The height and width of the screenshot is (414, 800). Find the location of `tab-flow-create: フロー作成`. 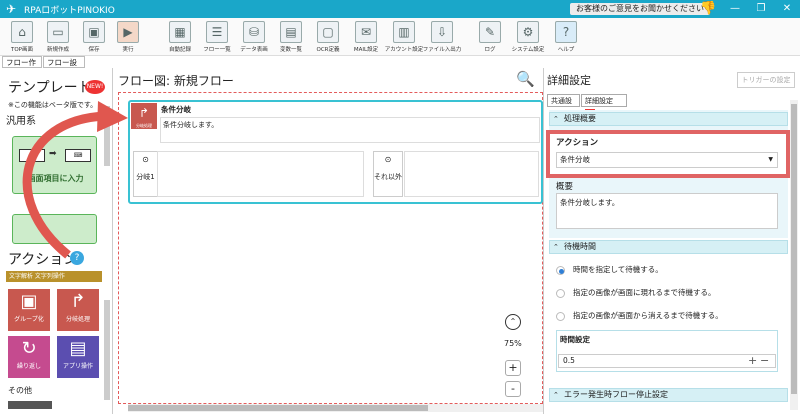

tab-flow-create: フロー作成 is located at coordinates (22, 67).